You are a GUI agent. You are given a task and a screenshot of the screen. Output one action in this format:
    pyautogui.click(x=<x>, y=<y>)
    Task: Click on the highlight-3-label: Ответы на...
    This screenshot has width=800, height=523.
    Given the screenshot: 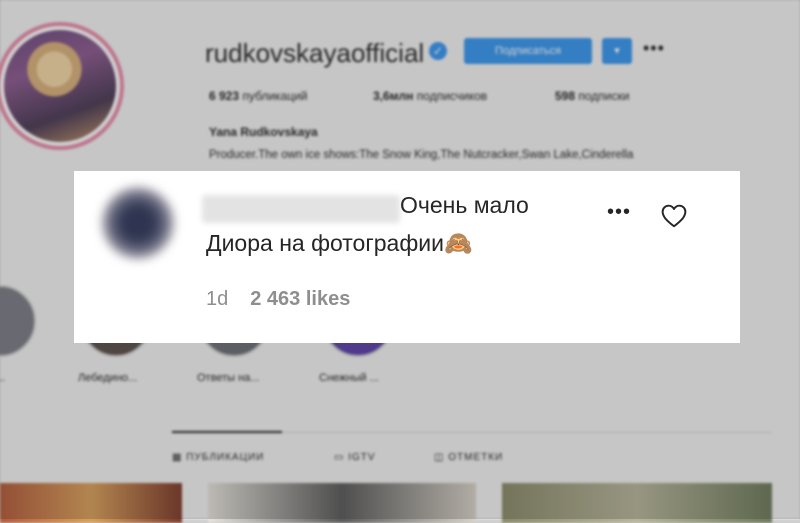 What is the action you would take?
    pyautogui.click(x=228, y=378)
    